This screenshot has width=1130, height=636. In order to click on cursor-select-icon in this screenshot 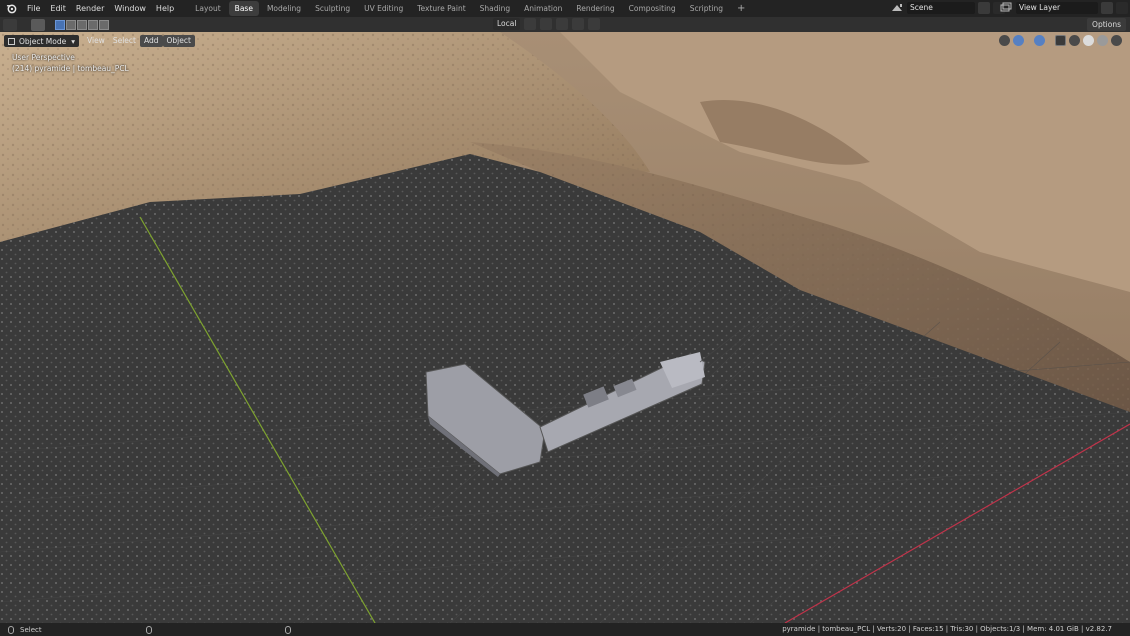, I will do `click(38, 24)`.